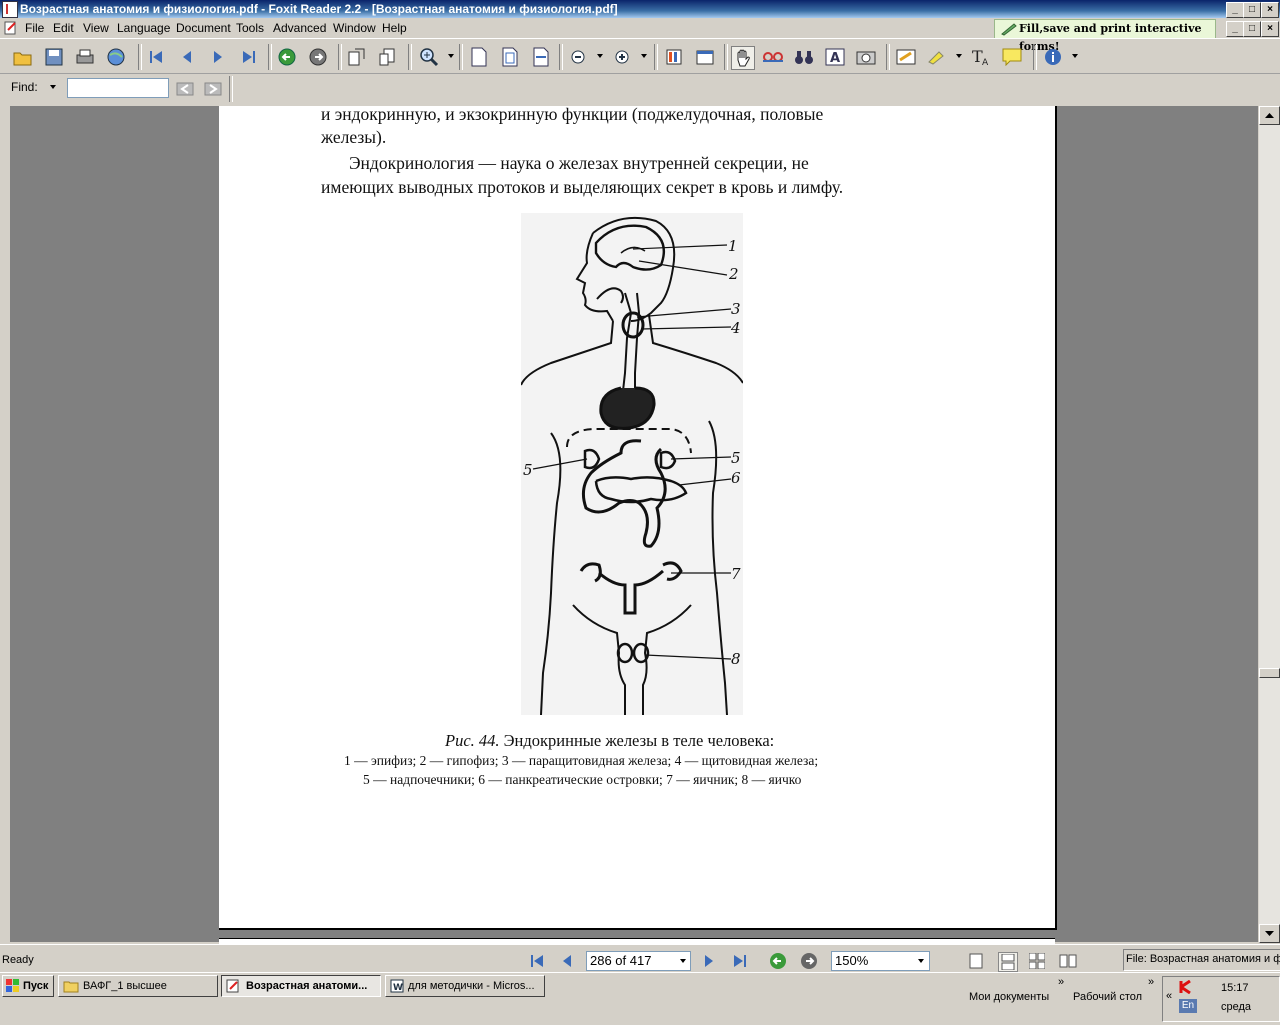  What do you see at coordinates (36, 986) in the screenshot?
I see `start-label: Пуск` at bounding box center [36, 986].